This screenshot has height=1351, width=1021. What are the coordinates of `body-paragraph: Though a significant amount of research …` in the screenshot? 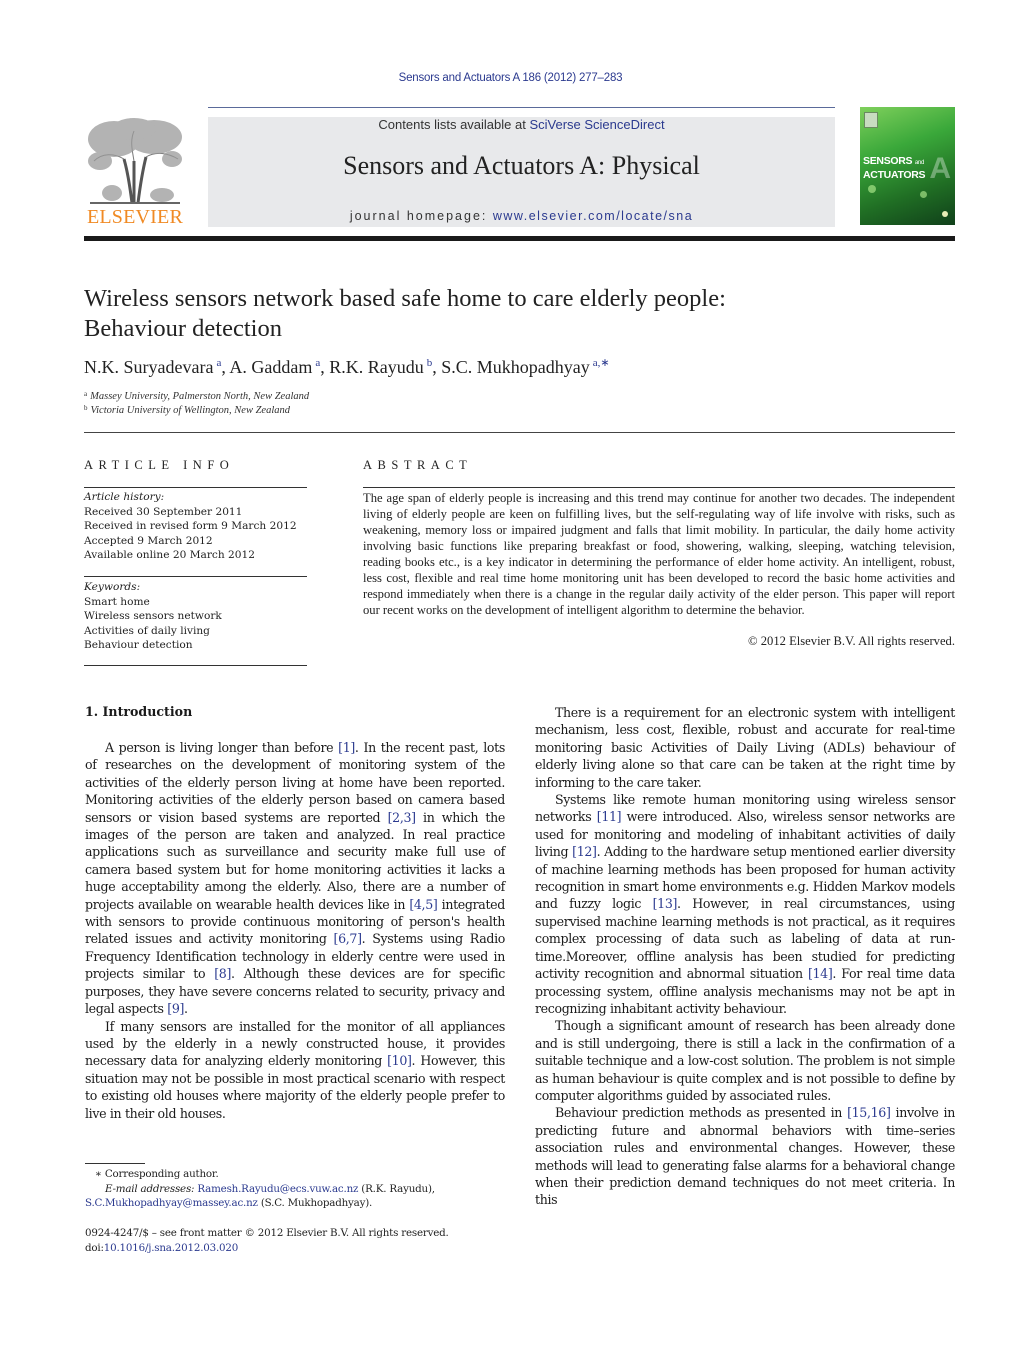 It's located at (745, 1060).